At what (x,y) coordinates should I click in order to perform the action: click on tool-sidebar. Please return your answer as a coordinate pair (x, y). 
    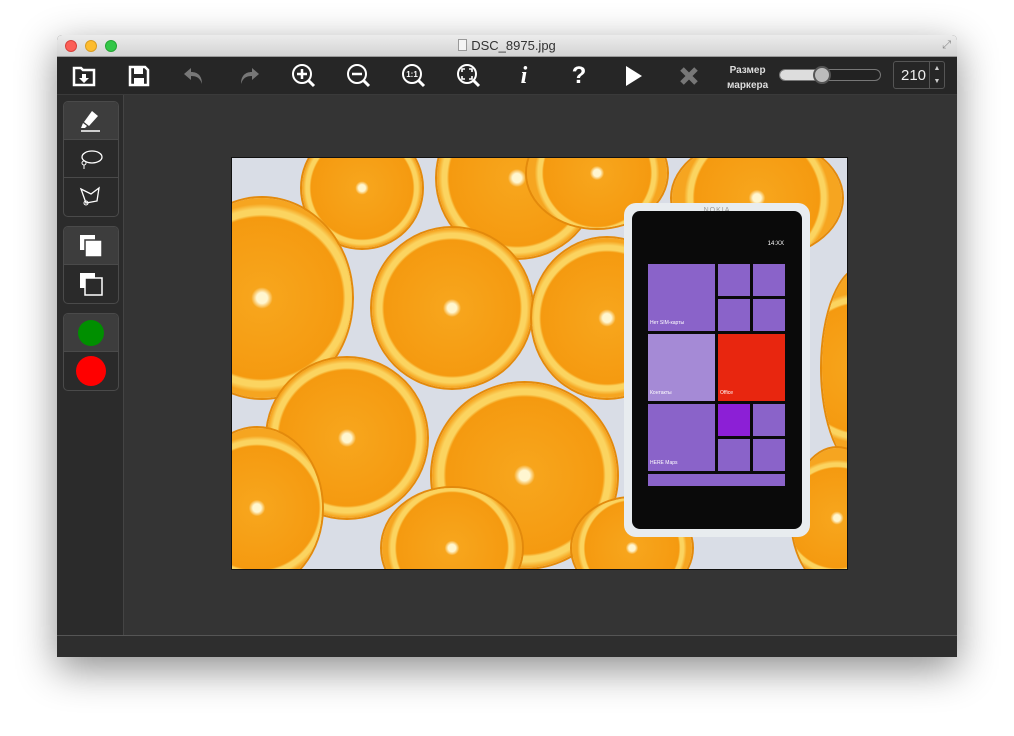
    Looking at the image, I should click on (90, 365).